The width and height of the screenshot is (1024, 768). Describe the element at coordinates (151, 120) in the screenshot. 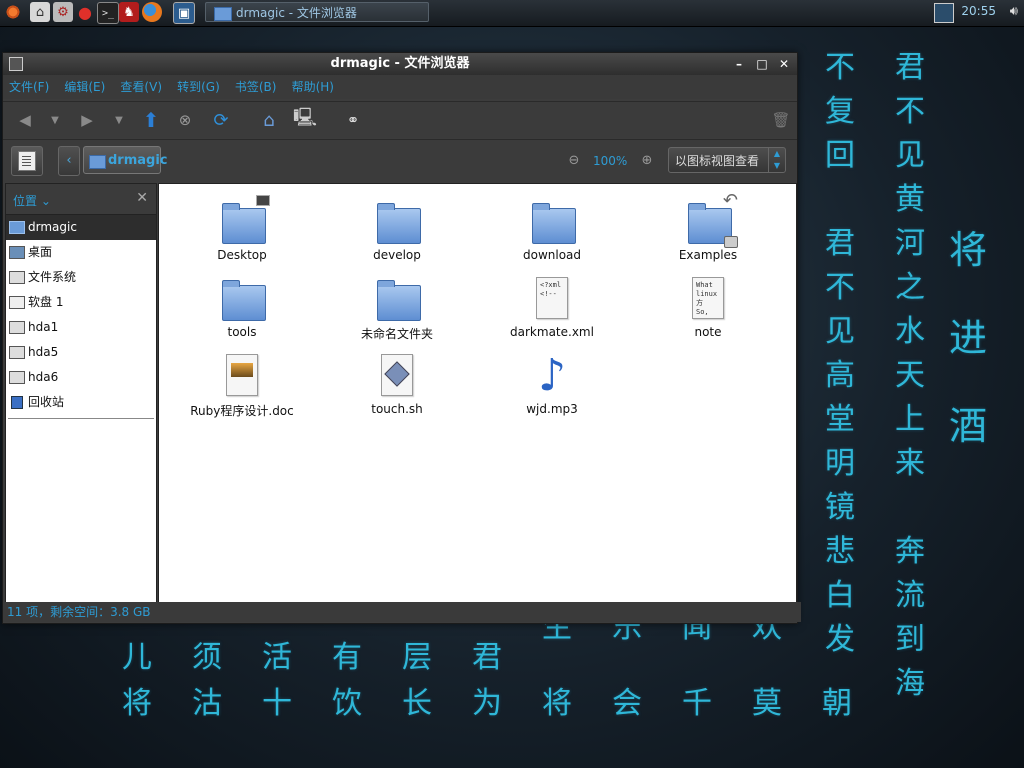

I see `up-button: ⬆` at that location.